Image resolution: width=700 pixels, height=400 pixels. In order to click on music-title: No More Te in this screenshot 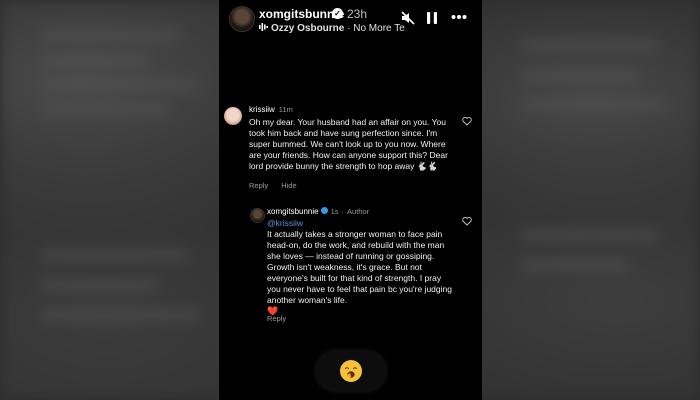, I will do `click(379, 28)`.